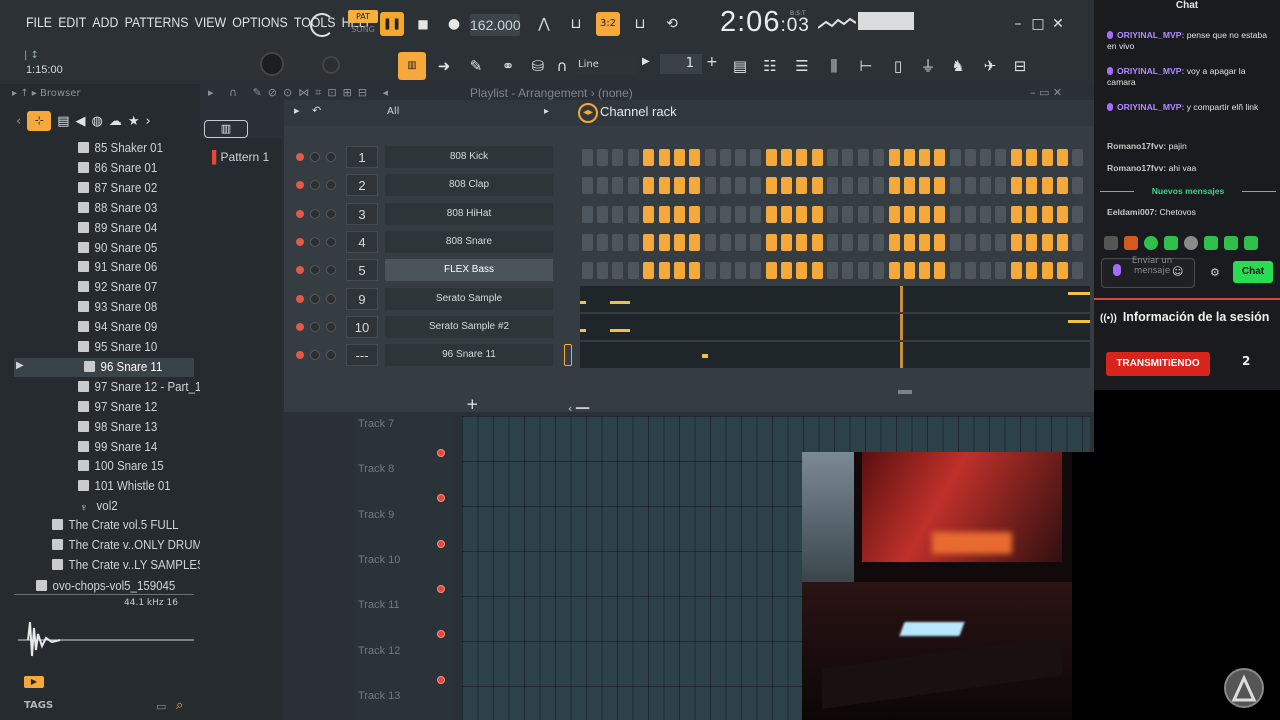 This screenshot has width=1280, height=720. Describe the element at coordinates (1211, 243) in the screenshot. I see `emote-icon` at that location.